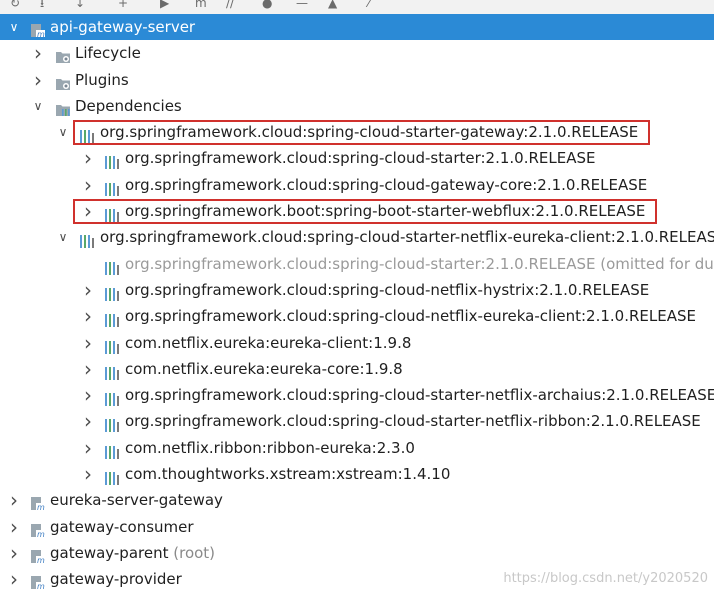 This screenshot has width=714, height=594. What do you see at coordinates (288, 474) in the screenshot?
I see `node-name: com.thoughtworks.xstream:xstream:1.4.10` at bounding box center [288, 474].